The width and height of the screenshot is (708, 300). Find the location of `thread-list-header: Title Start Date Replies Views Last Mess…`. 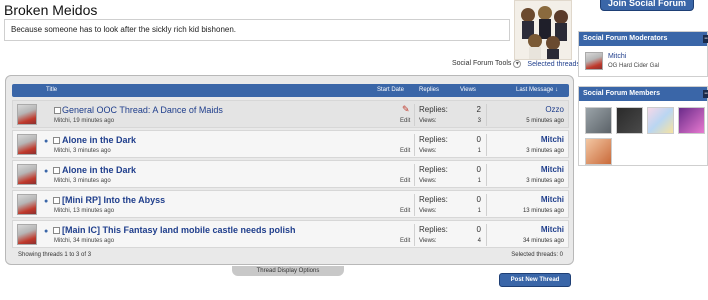

thread-list-header: Title Start Date Replies Views Last Mess… is located at coordinates (290, 90).